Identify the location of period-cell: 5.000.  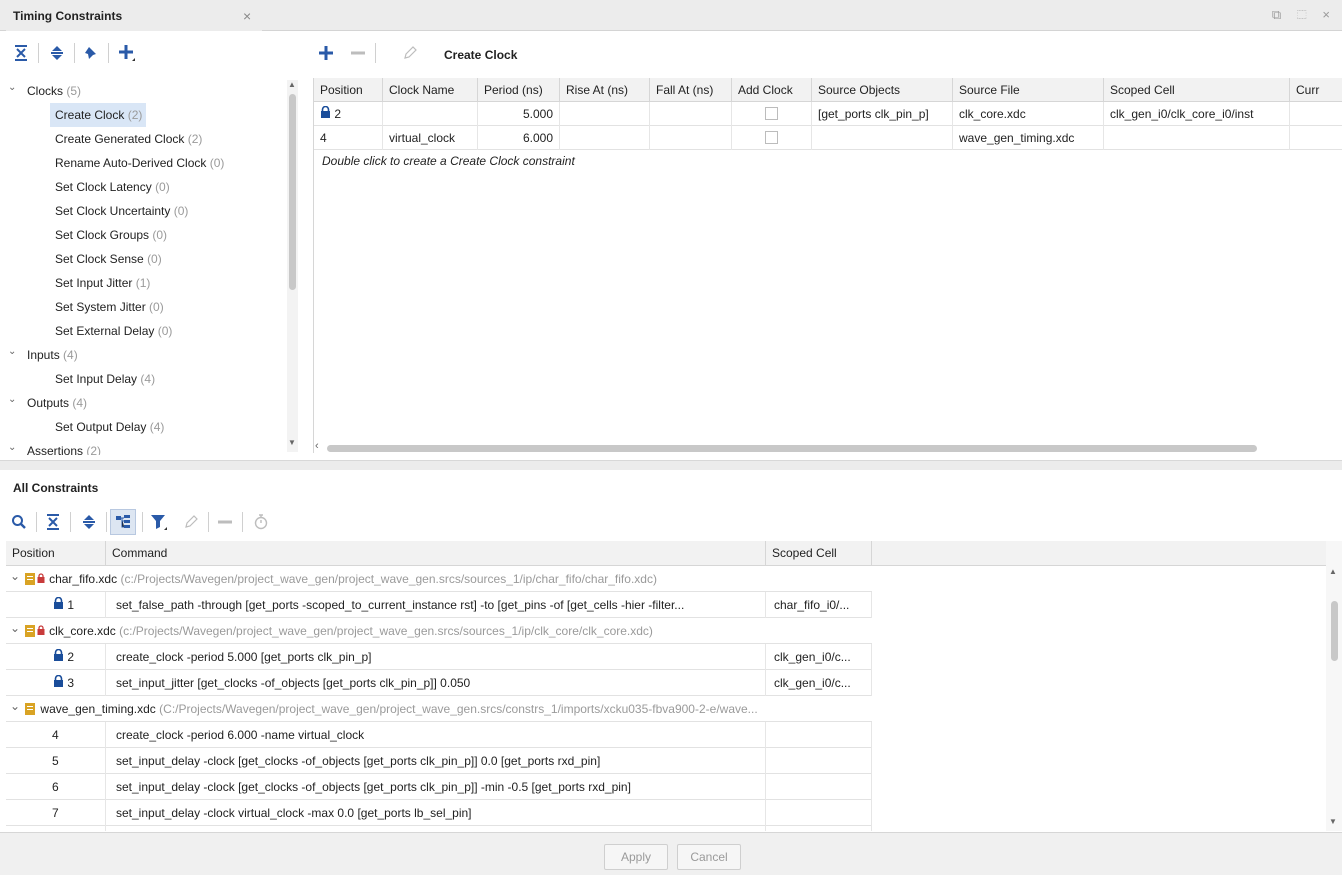
(519, 114).